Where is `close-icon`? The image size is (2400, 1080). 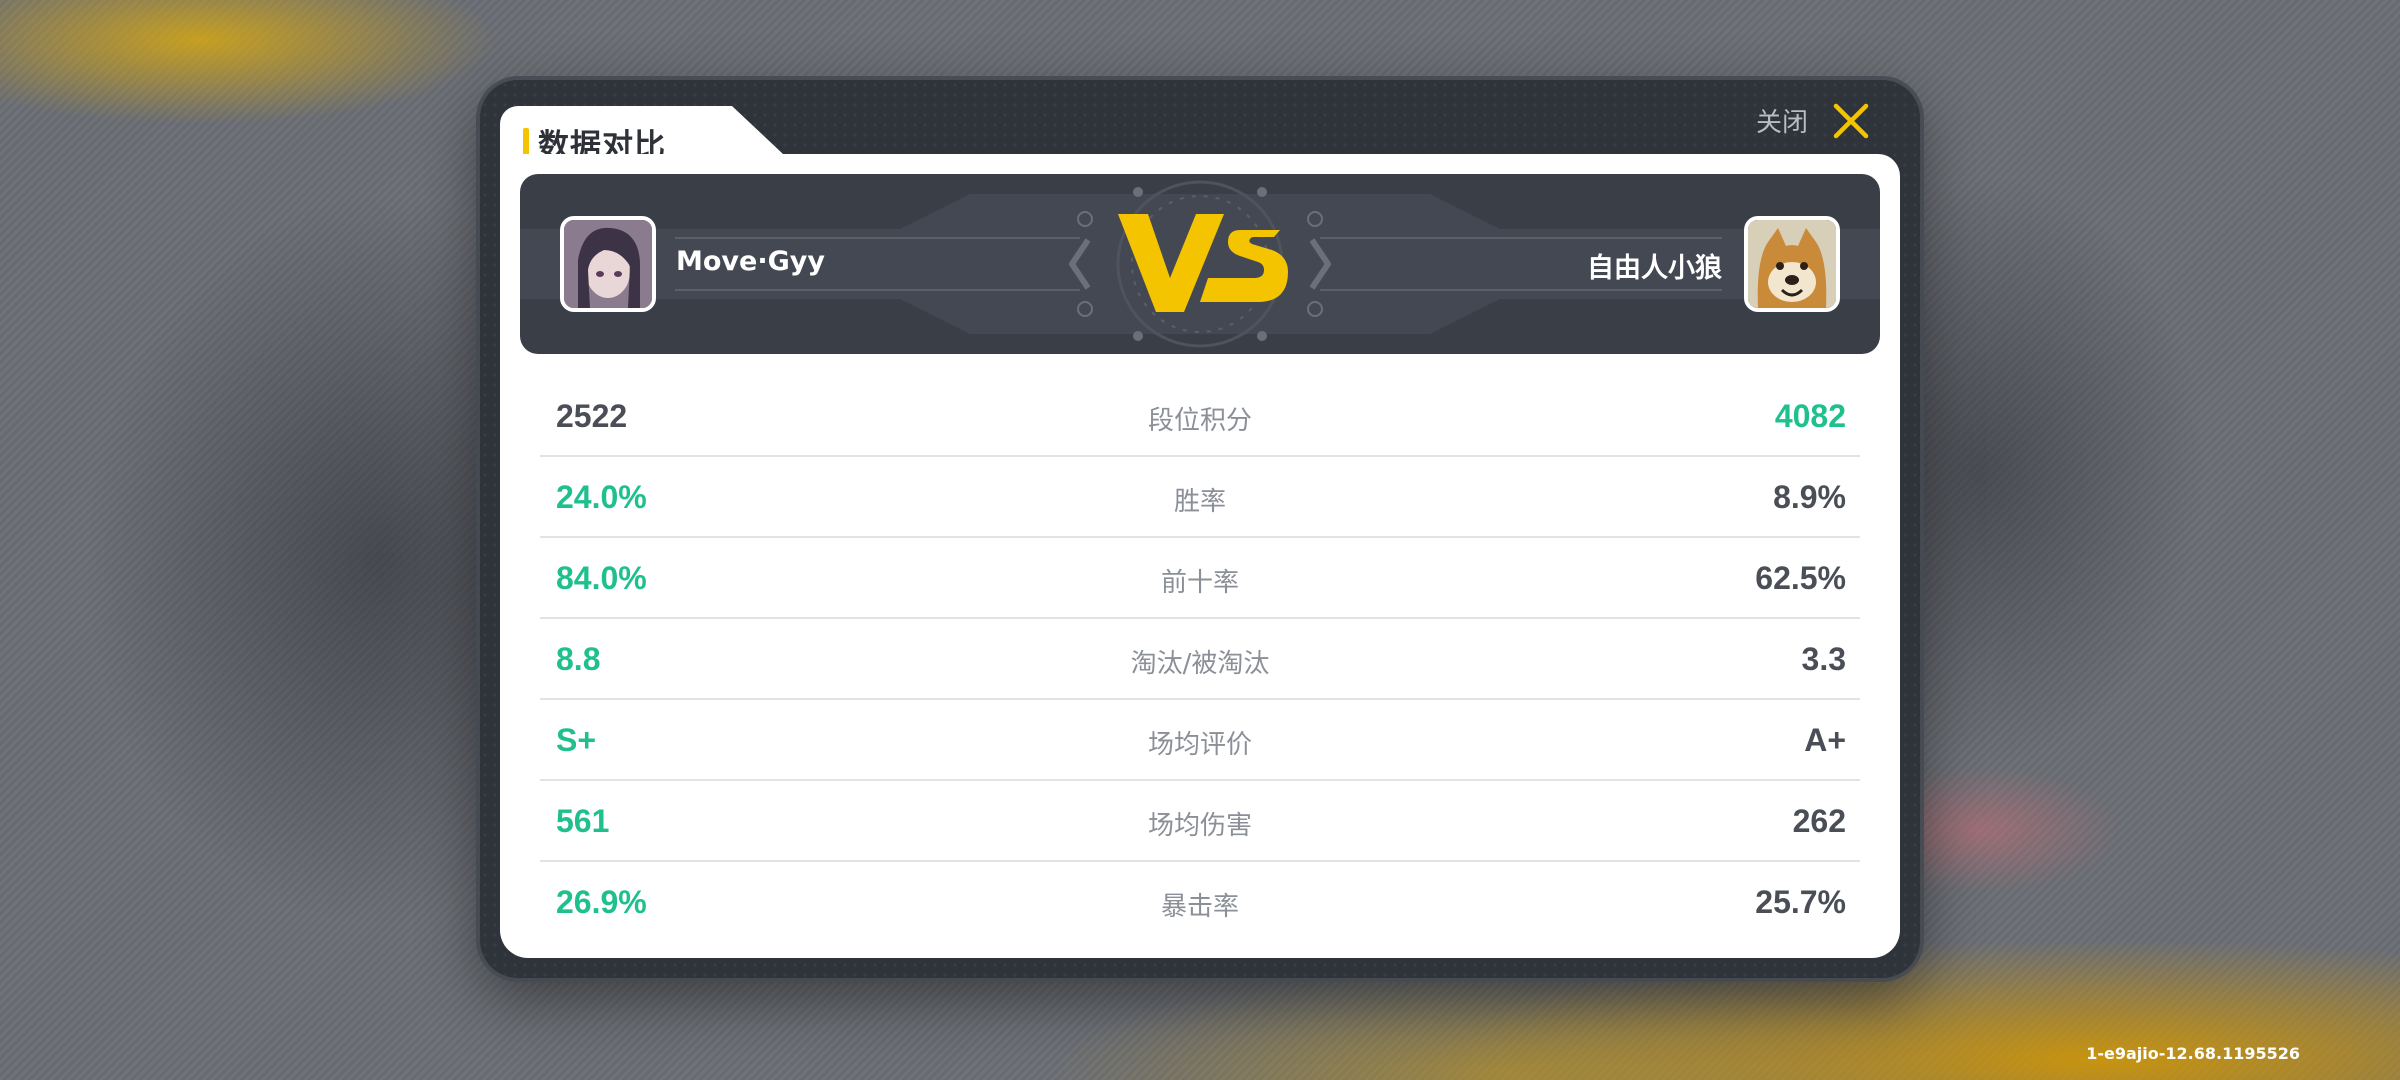
close-icon is located at coordinates (1851, 121).